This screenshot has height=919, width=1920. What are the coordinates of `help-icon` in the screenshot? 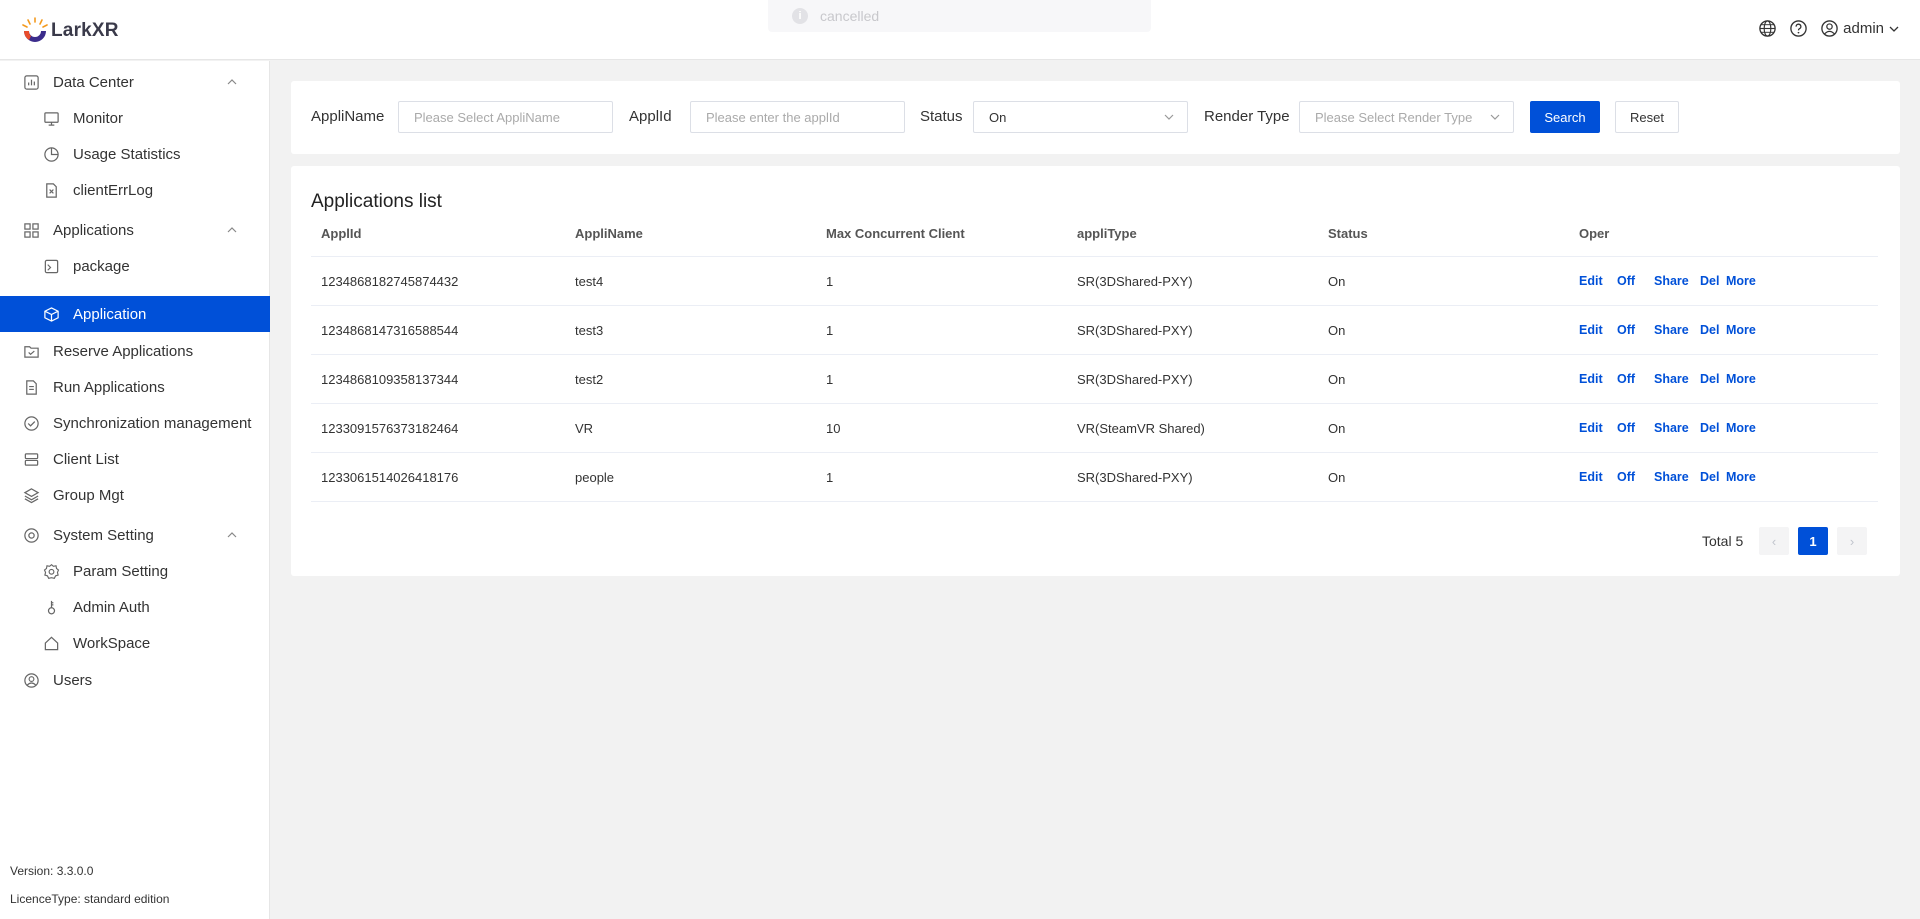 It's located at (1798, 28).